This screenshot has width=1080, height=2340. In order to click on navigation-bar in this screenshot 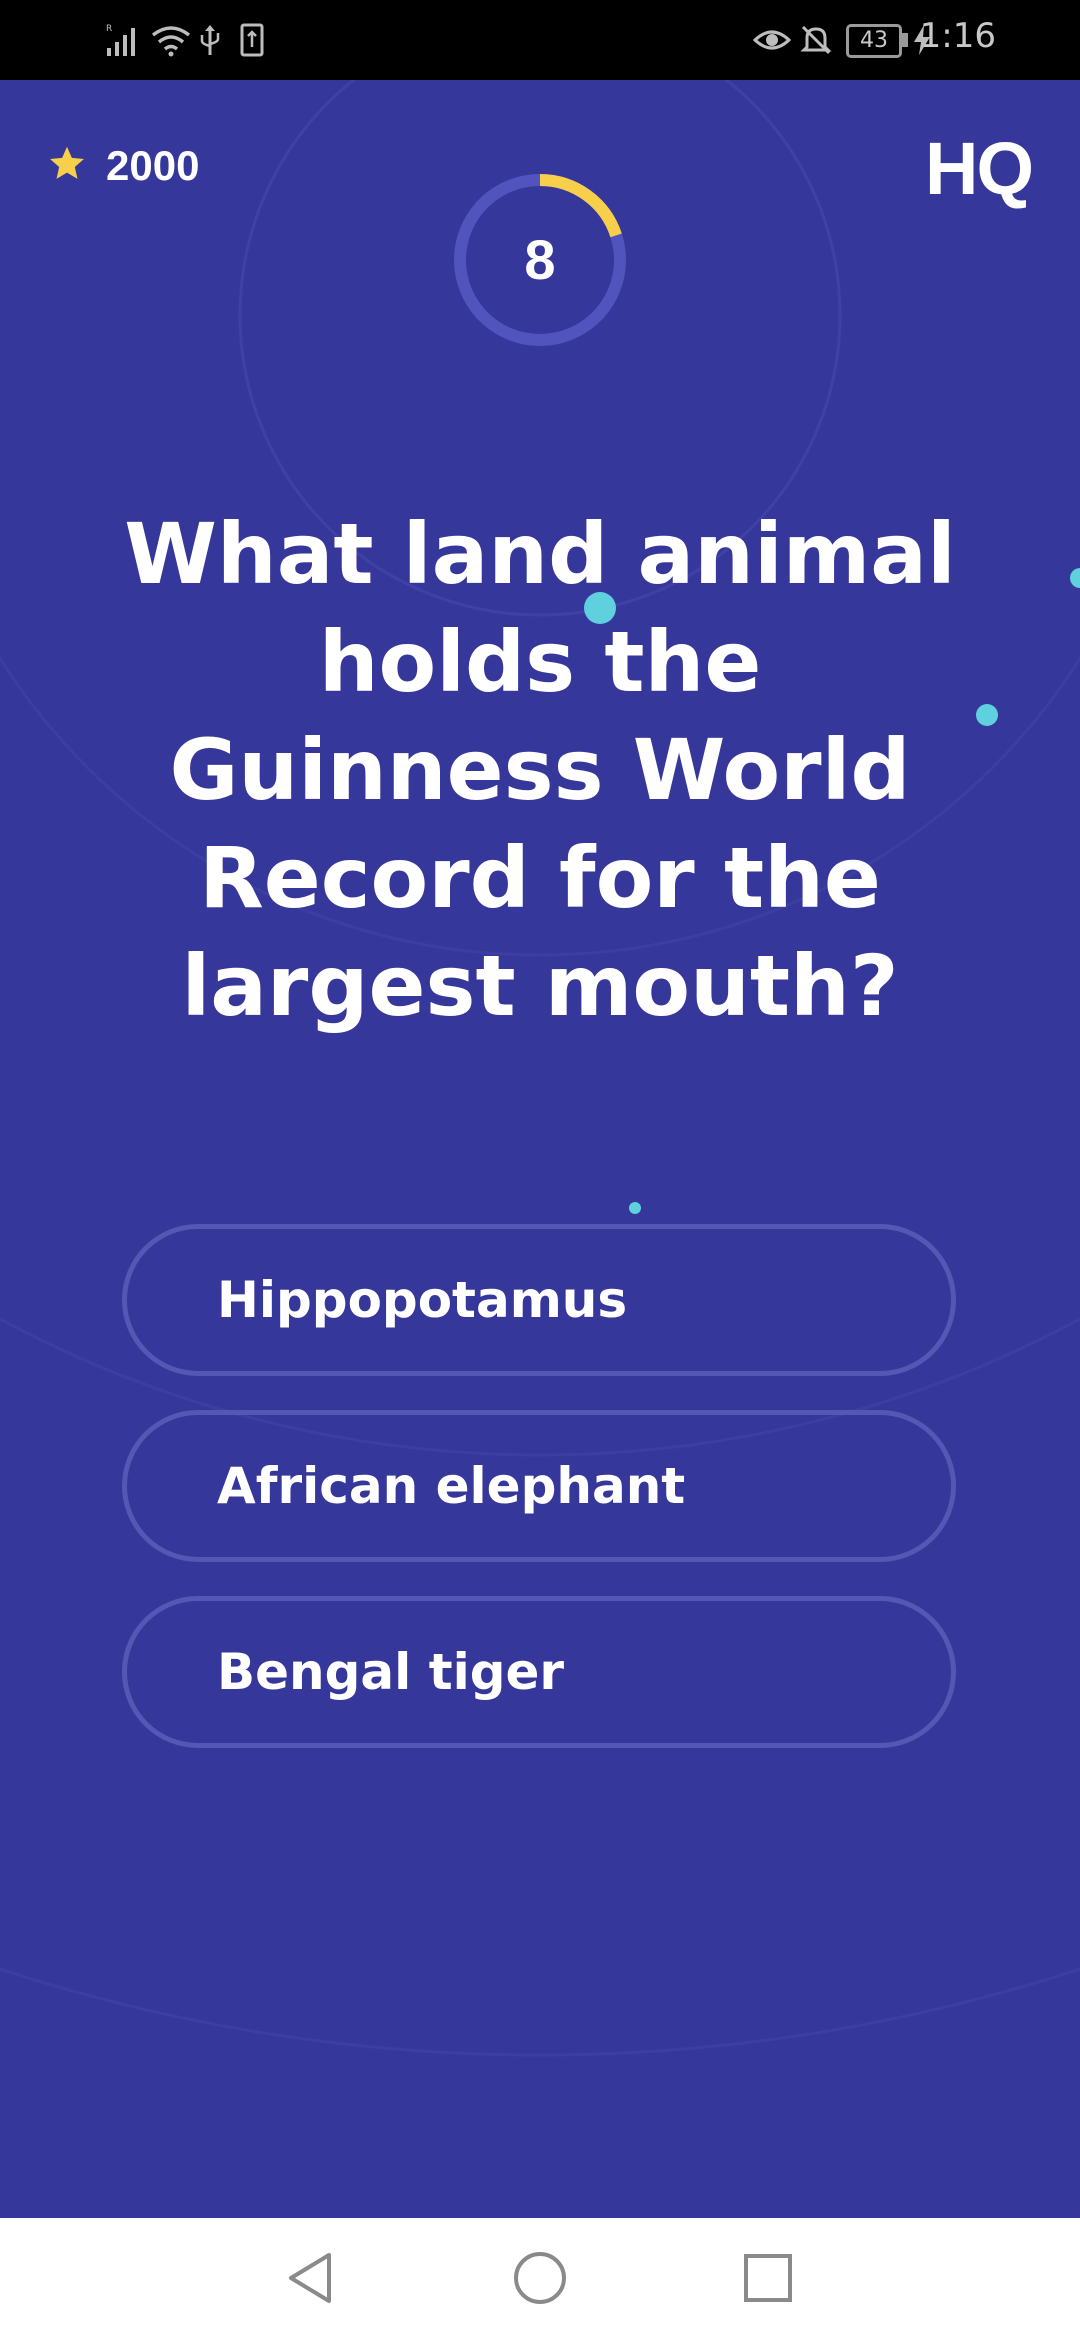, I will do `click(540, 2279)`.